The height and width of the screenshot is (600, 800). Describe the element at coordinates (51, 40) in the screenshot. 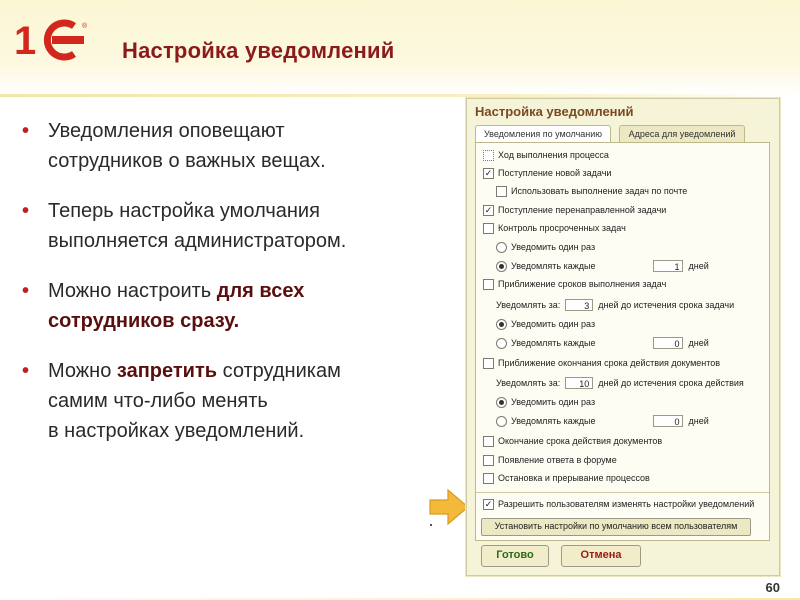

I see `1c-logo-icon: 1 ®` at that location.